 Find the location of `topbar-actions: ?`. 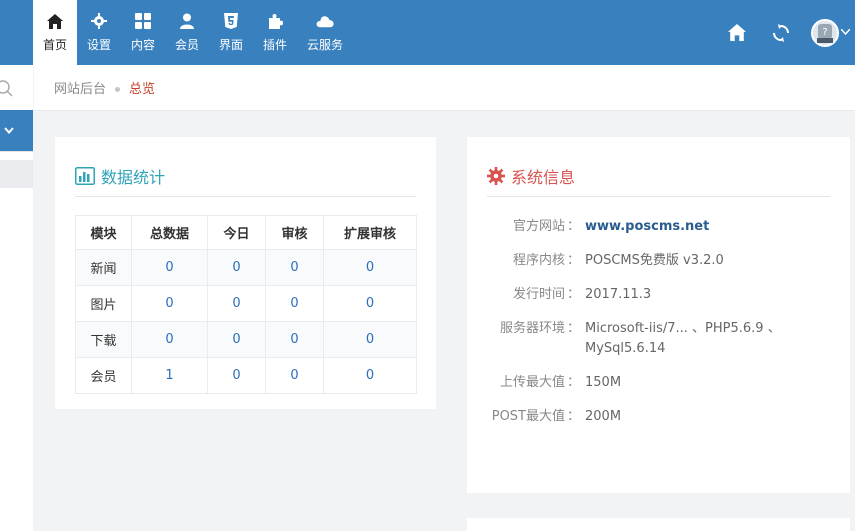

topbar-actions: ? is located at coordinates (785, 32).